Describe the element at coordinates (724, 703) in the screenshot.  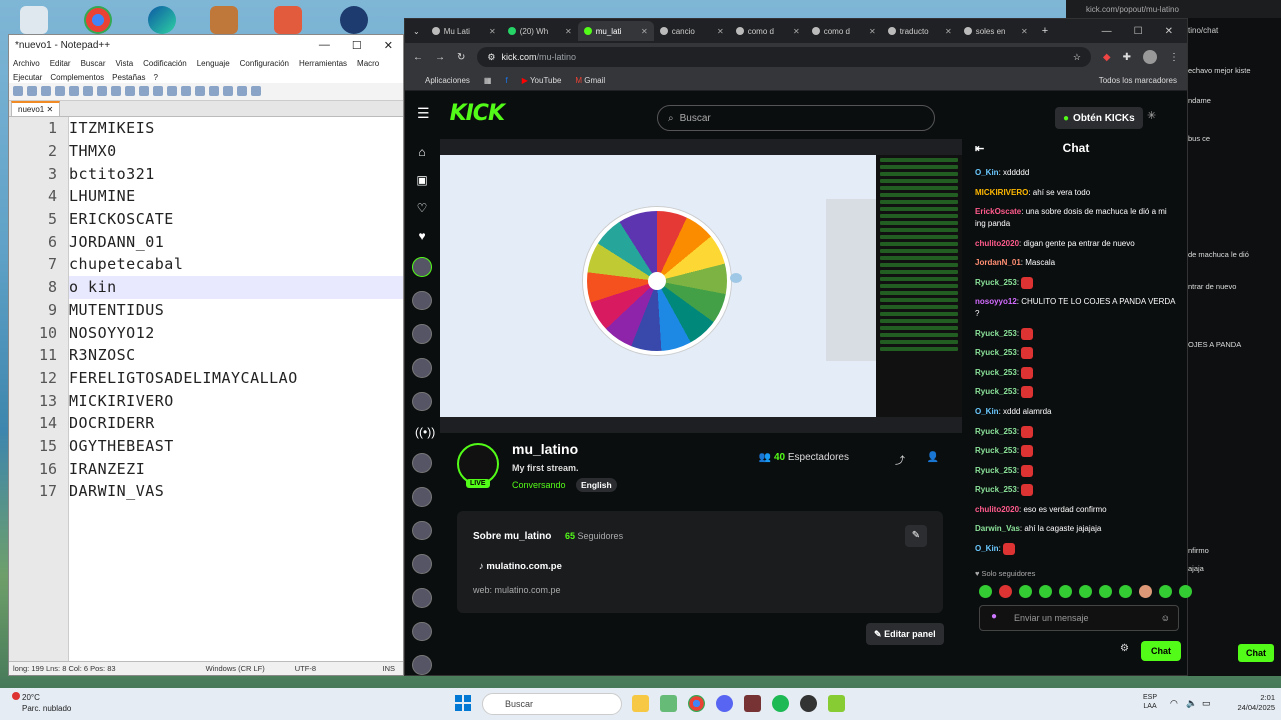
I see `discord-icon` at that location.